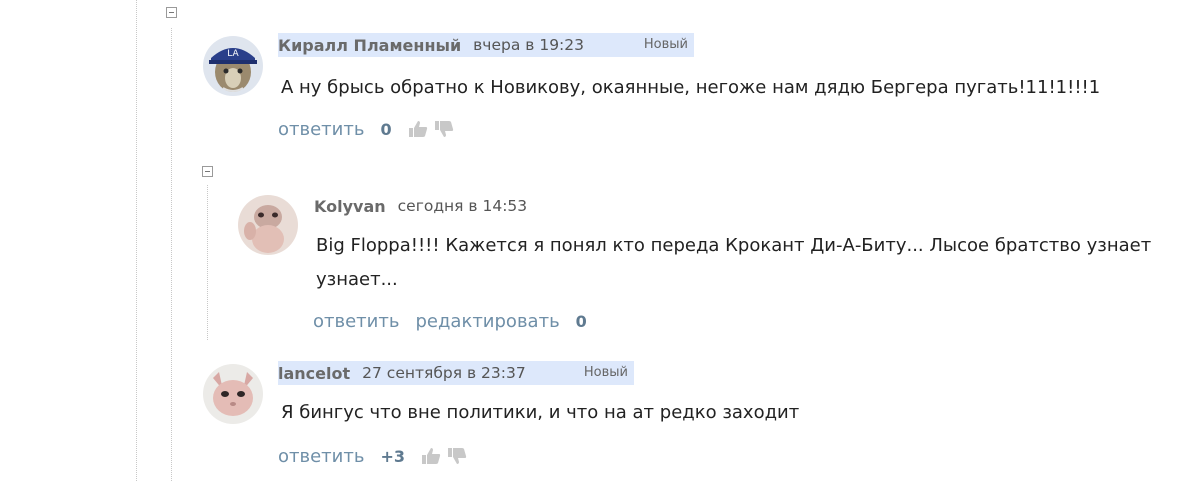  What do you see at coordinates (369, 45) in the screenshot?
I see `comment-author: Киралл Пламенный` at bounding box center [369, 45].